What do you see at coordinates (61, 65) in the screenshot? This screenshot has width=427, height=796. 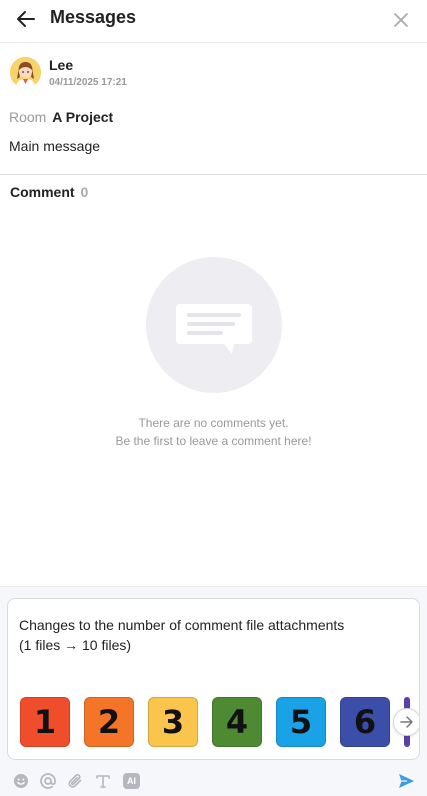 I see `author-name: Lee` at bounding box center [61, 65].